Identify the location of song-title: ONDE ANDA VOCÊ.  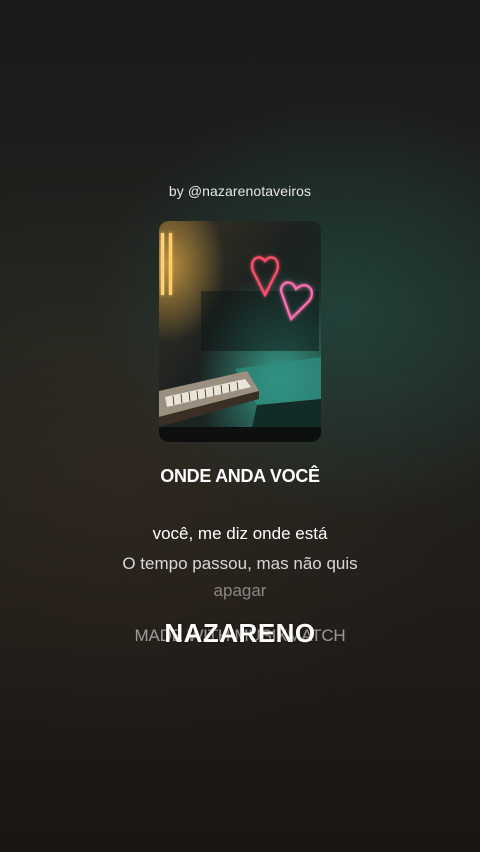
(240, 476).